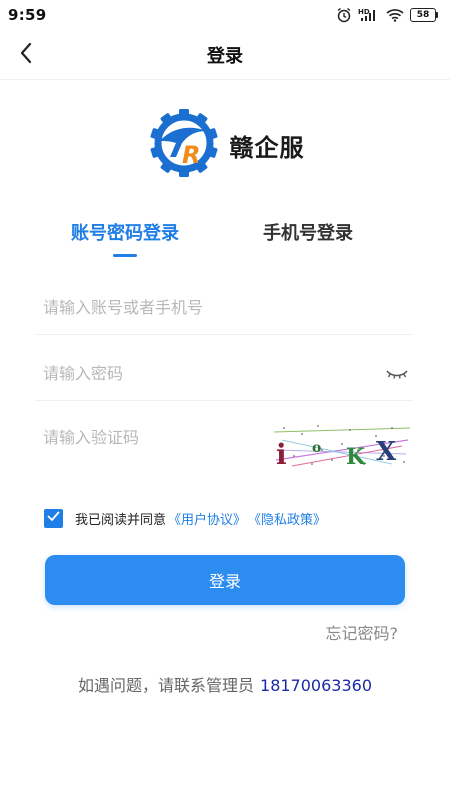 Image resolution: width=450 pixels, height=800 pixels. Describe the element at coordinates (225, 145) in the screenshot. I see `brand-header: R 赣企服` at that location.